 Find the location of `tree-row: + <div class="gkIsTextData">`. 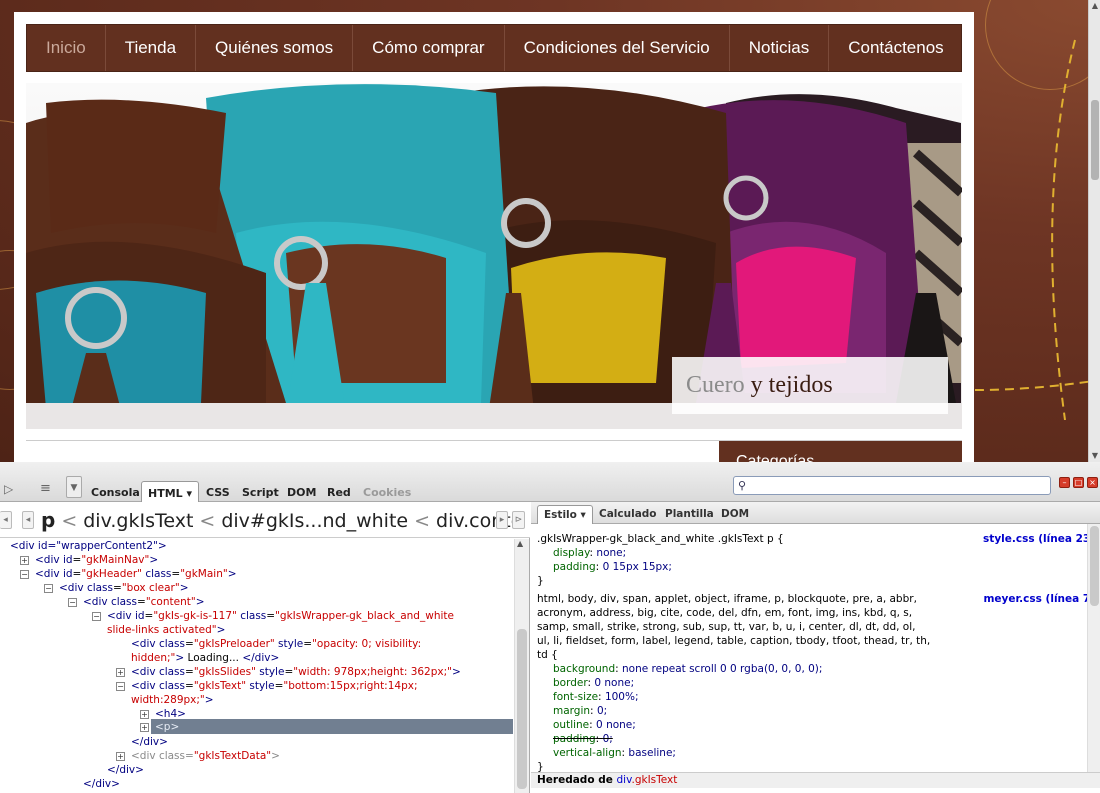

tree-row: + <div class="gkIsTextData"> is located at coordinates (198, 756).